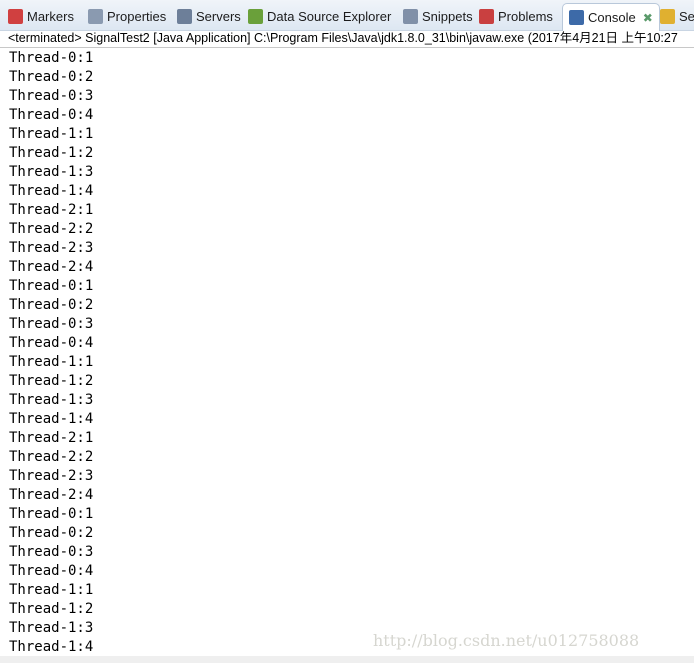  What do you see at coordinates (576, 17) in the screenshot?
I see `console-icon` at bounding box center [576, 17].